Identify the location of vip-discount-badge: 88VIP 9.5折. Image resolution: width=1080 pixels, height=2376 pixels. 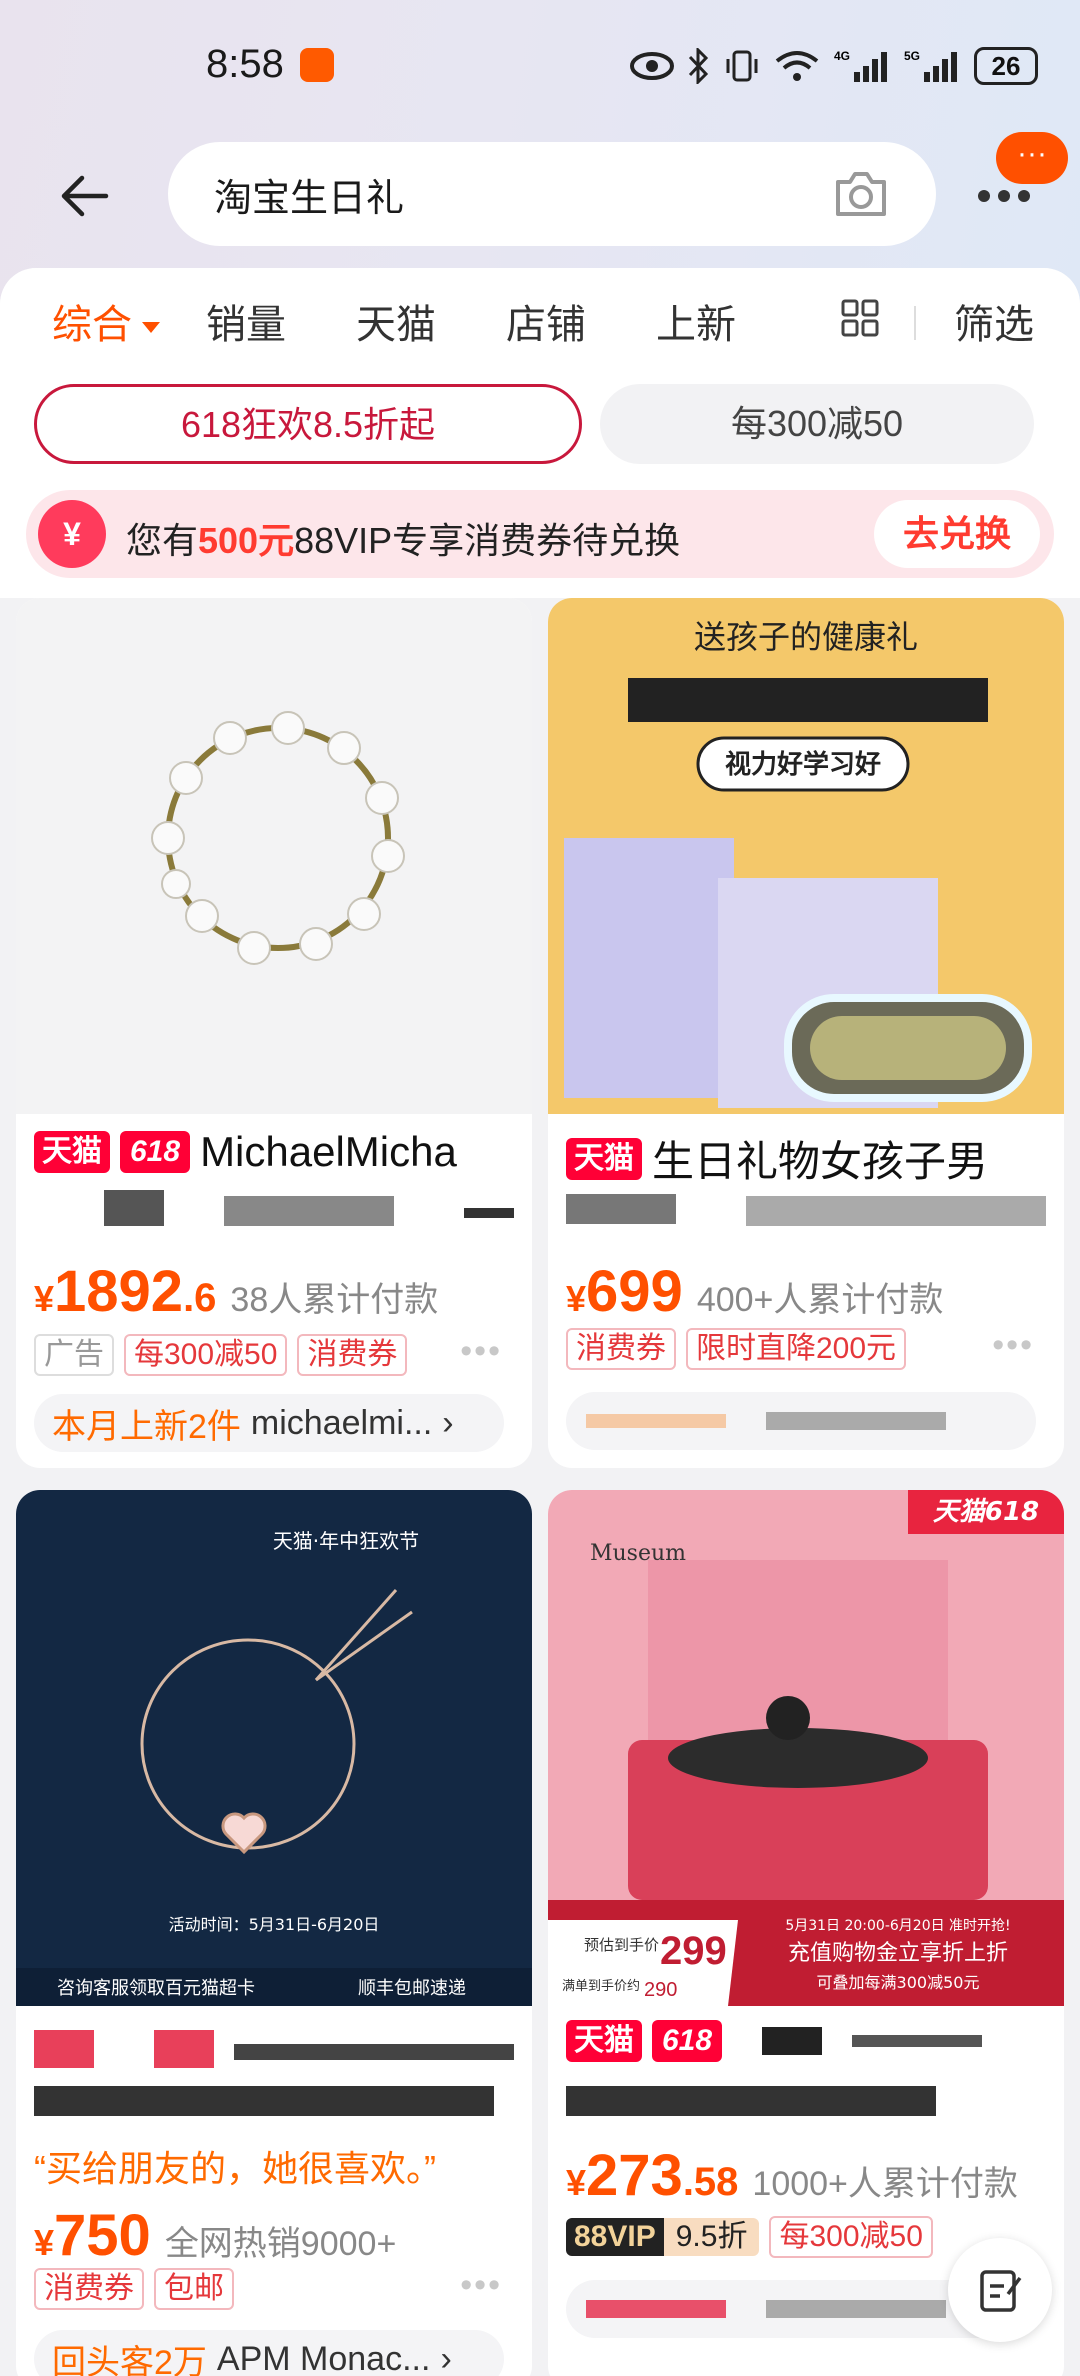
(663, 2237).